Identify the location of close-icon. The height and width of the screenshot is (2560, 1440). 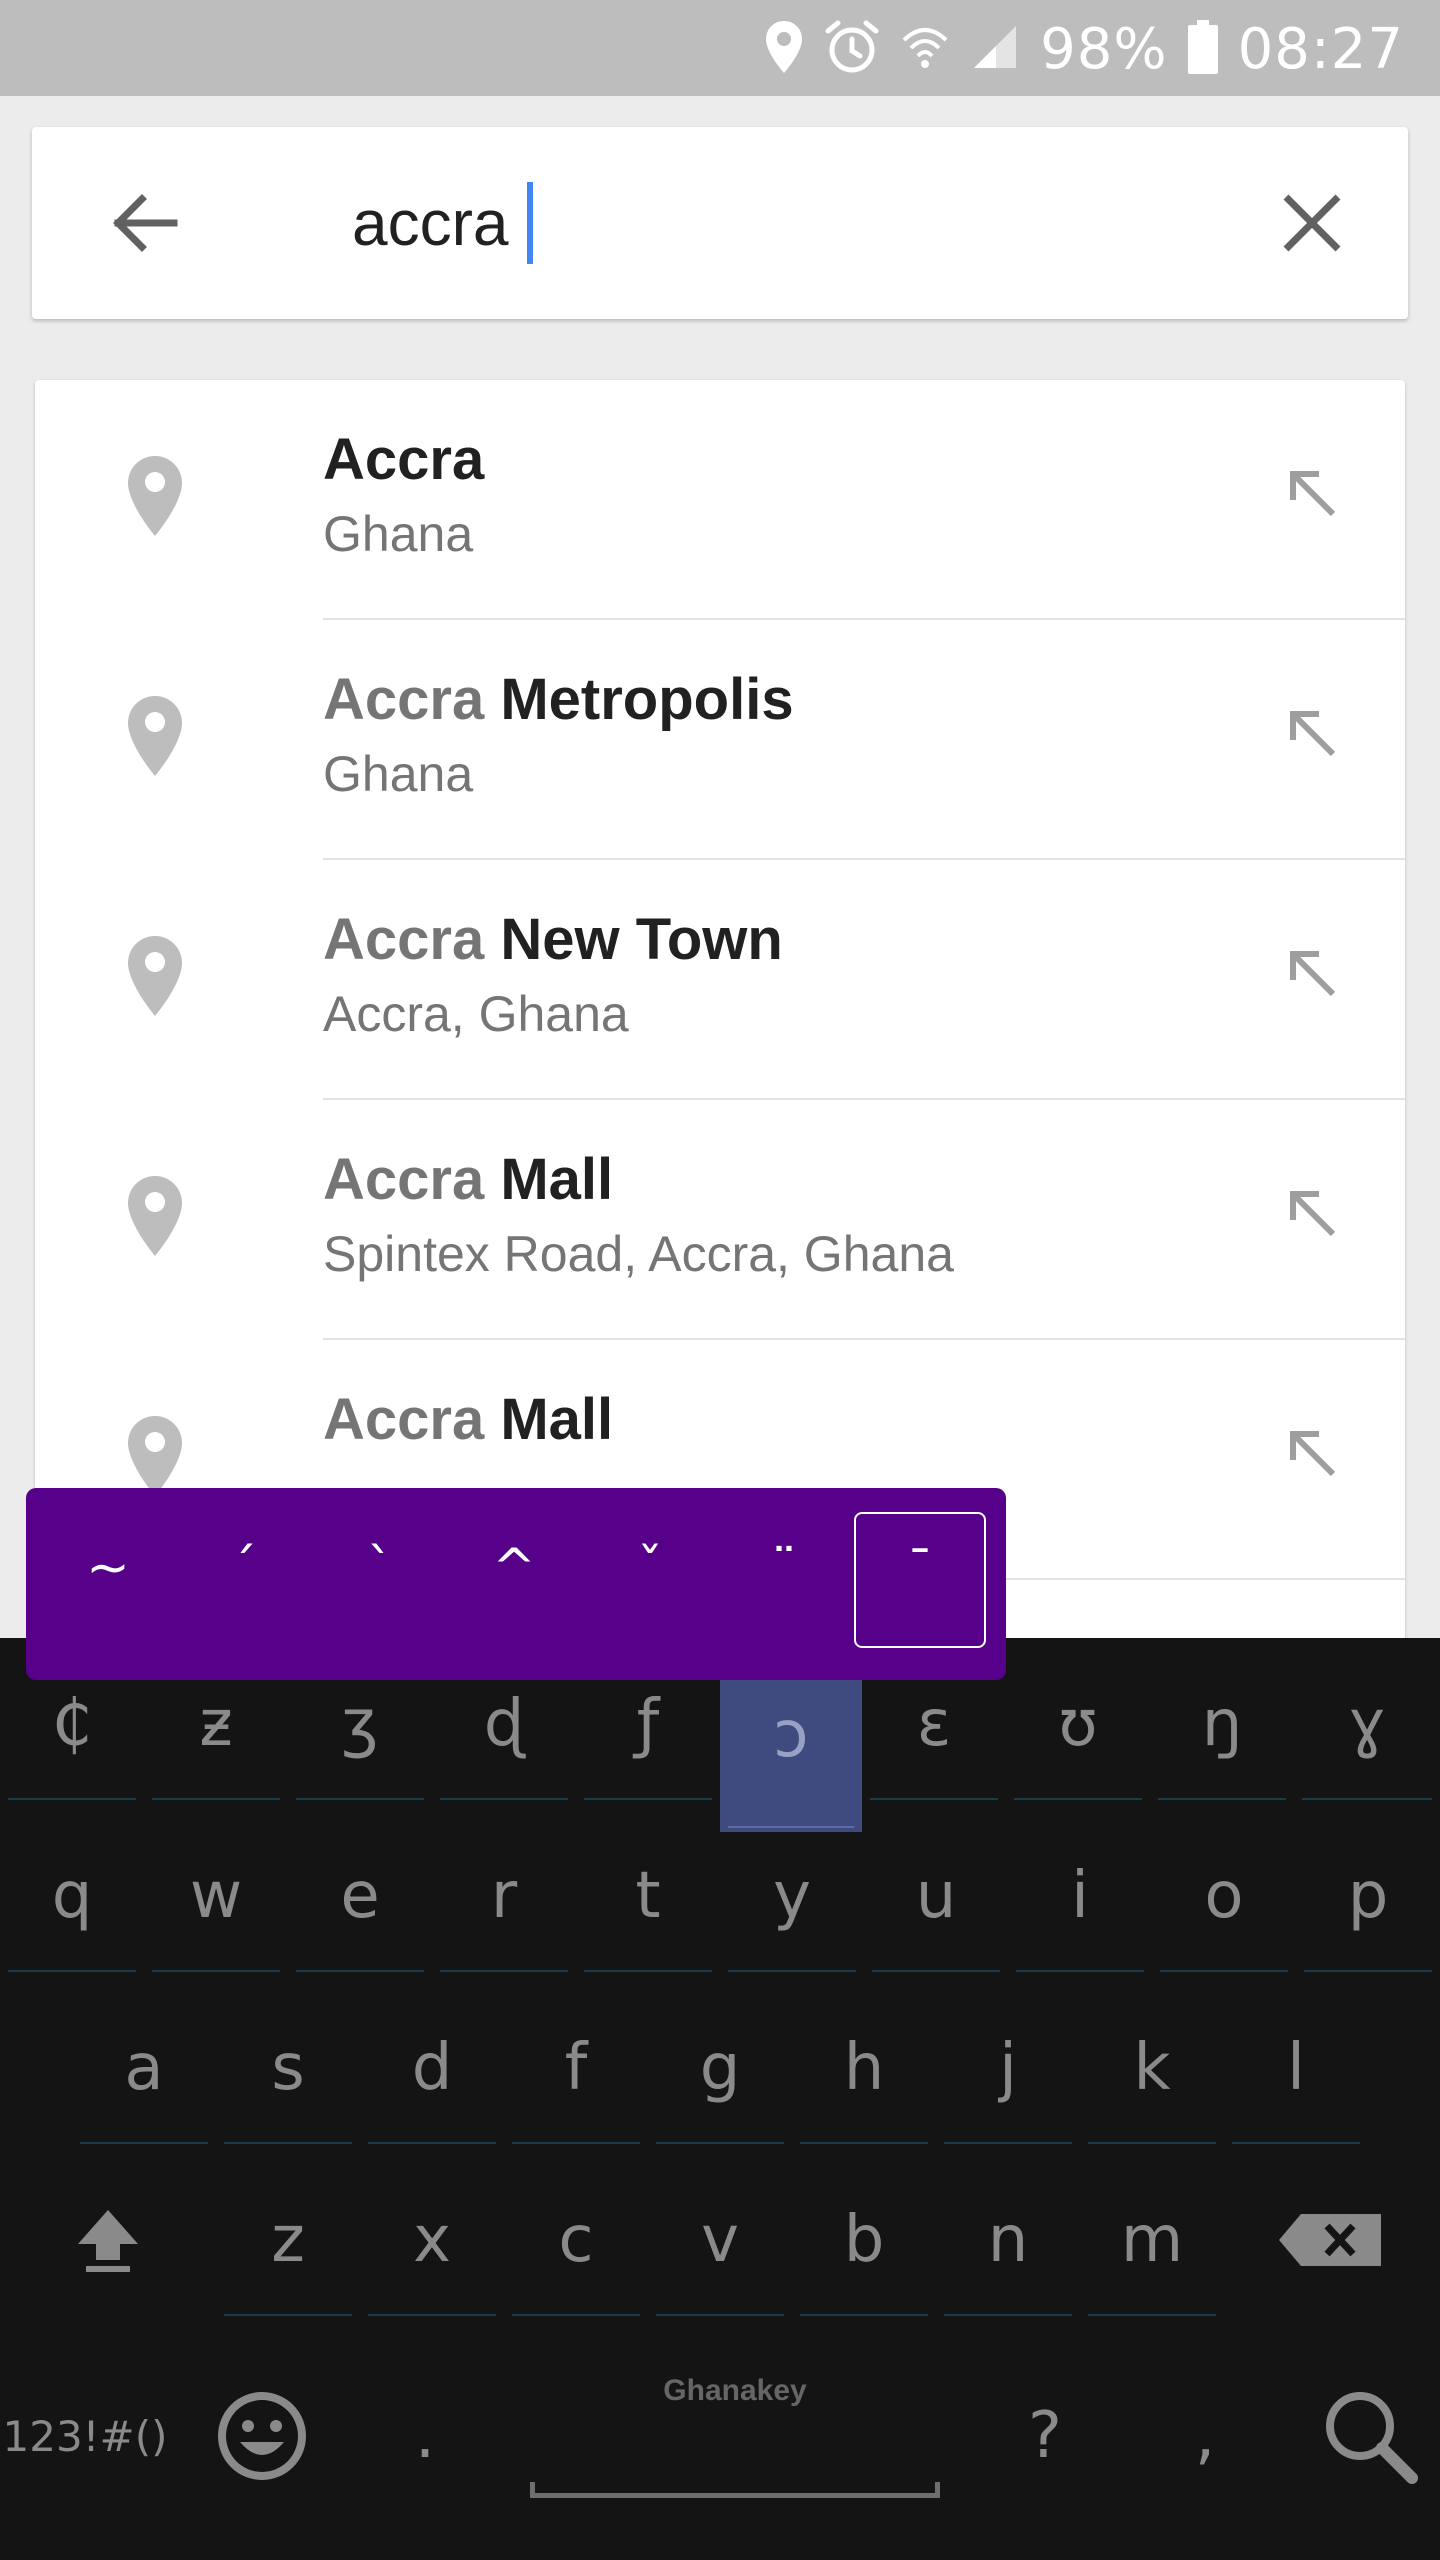
(1312, 223).